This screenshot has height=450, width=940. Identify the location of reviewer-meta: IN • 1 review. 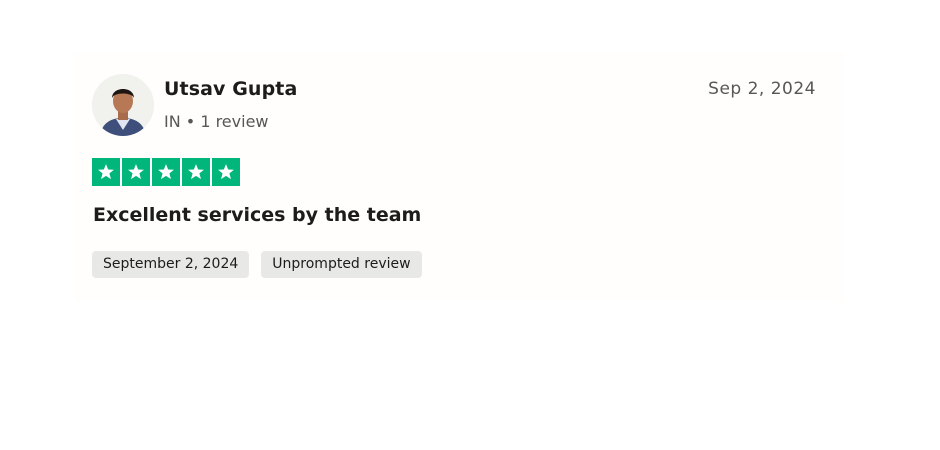
(216, 121).